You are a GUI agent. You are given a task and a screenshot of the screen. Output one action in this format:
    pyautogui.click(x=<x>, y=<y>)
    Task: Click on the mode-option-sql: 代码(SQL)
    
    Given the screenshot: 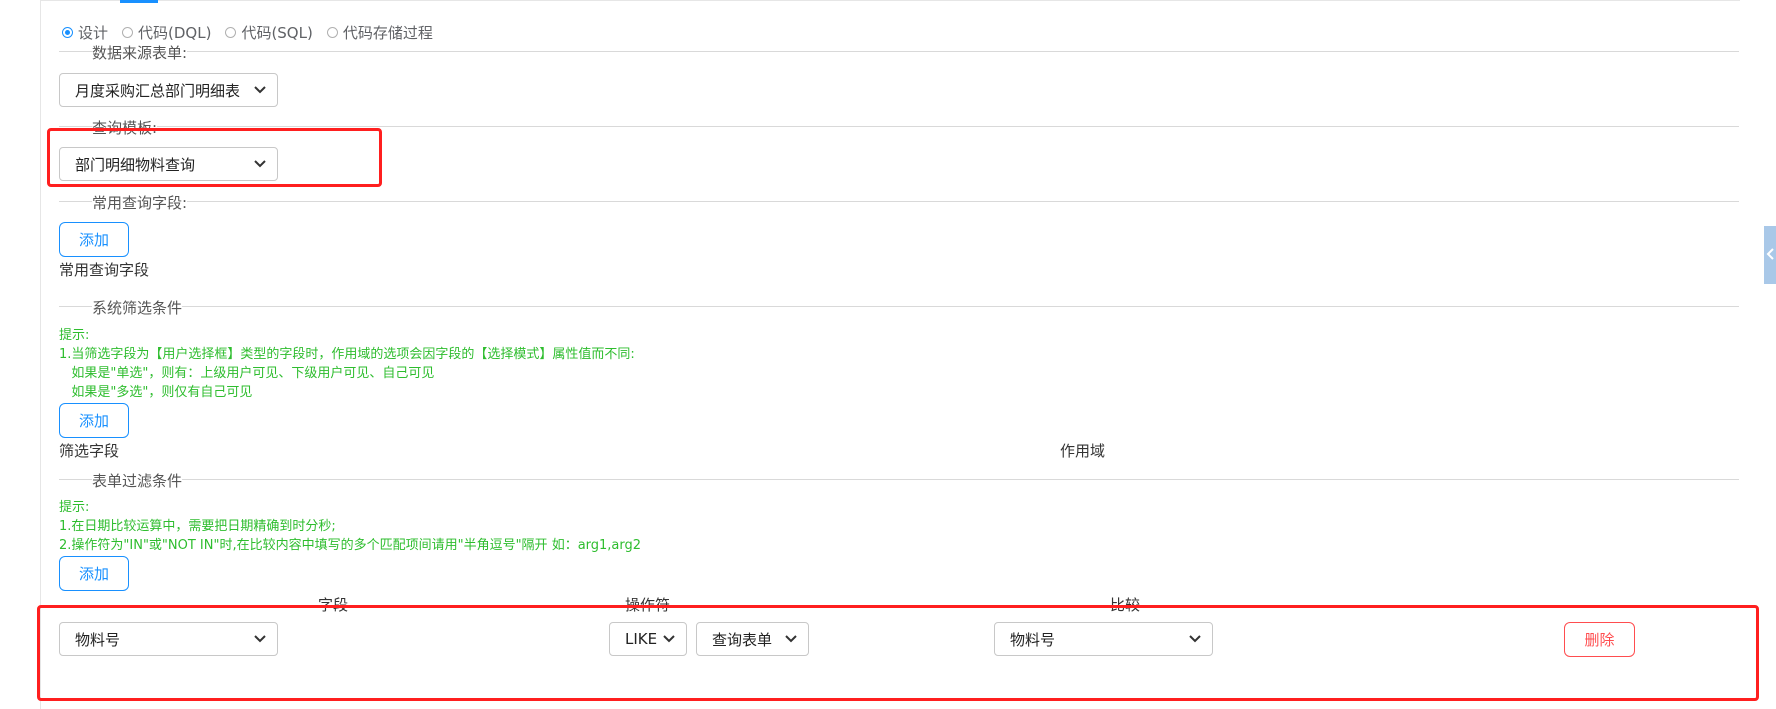 What is the action you would take?
    pyautogui.click(x=269, y=32)
    